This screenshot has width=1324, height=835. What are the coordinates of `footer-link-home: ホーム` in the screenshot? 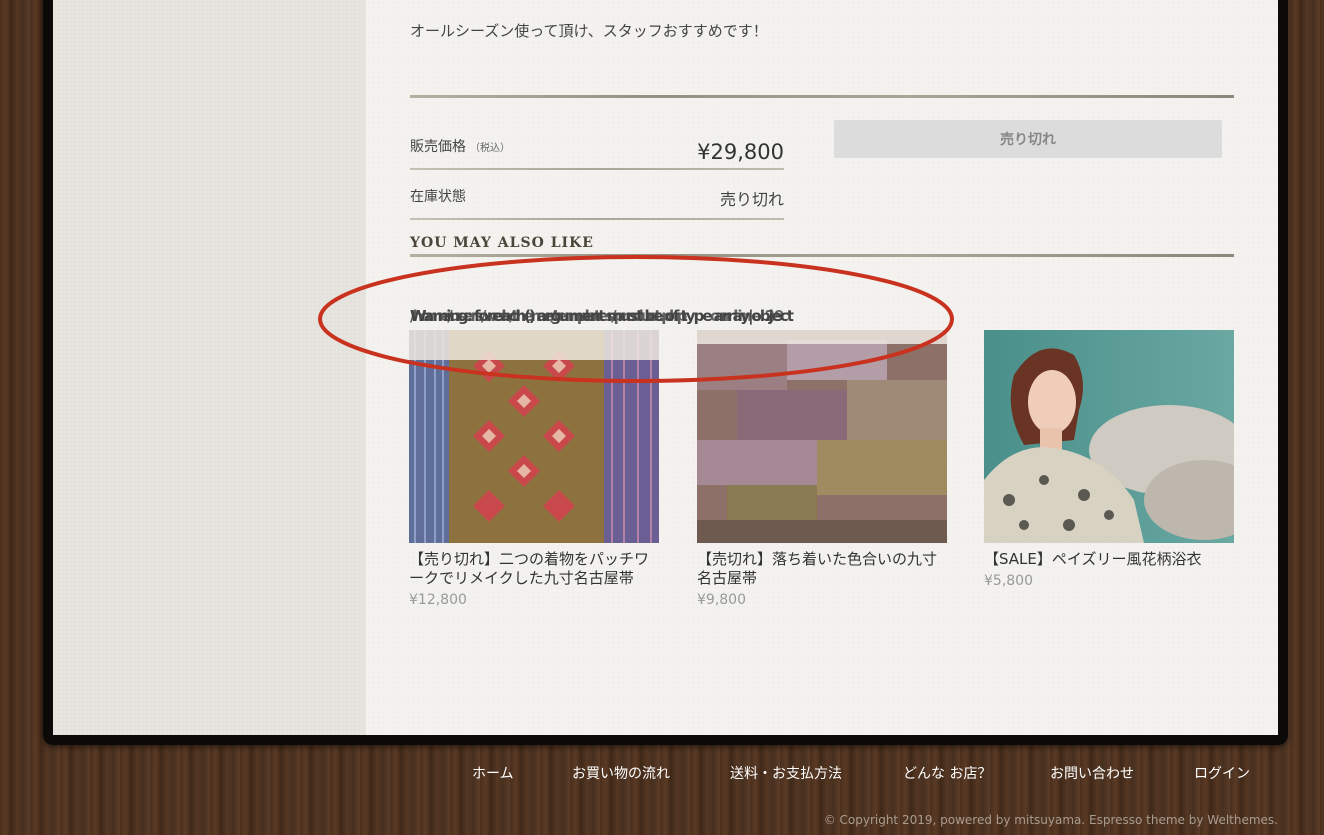 It's located at (493, 773).